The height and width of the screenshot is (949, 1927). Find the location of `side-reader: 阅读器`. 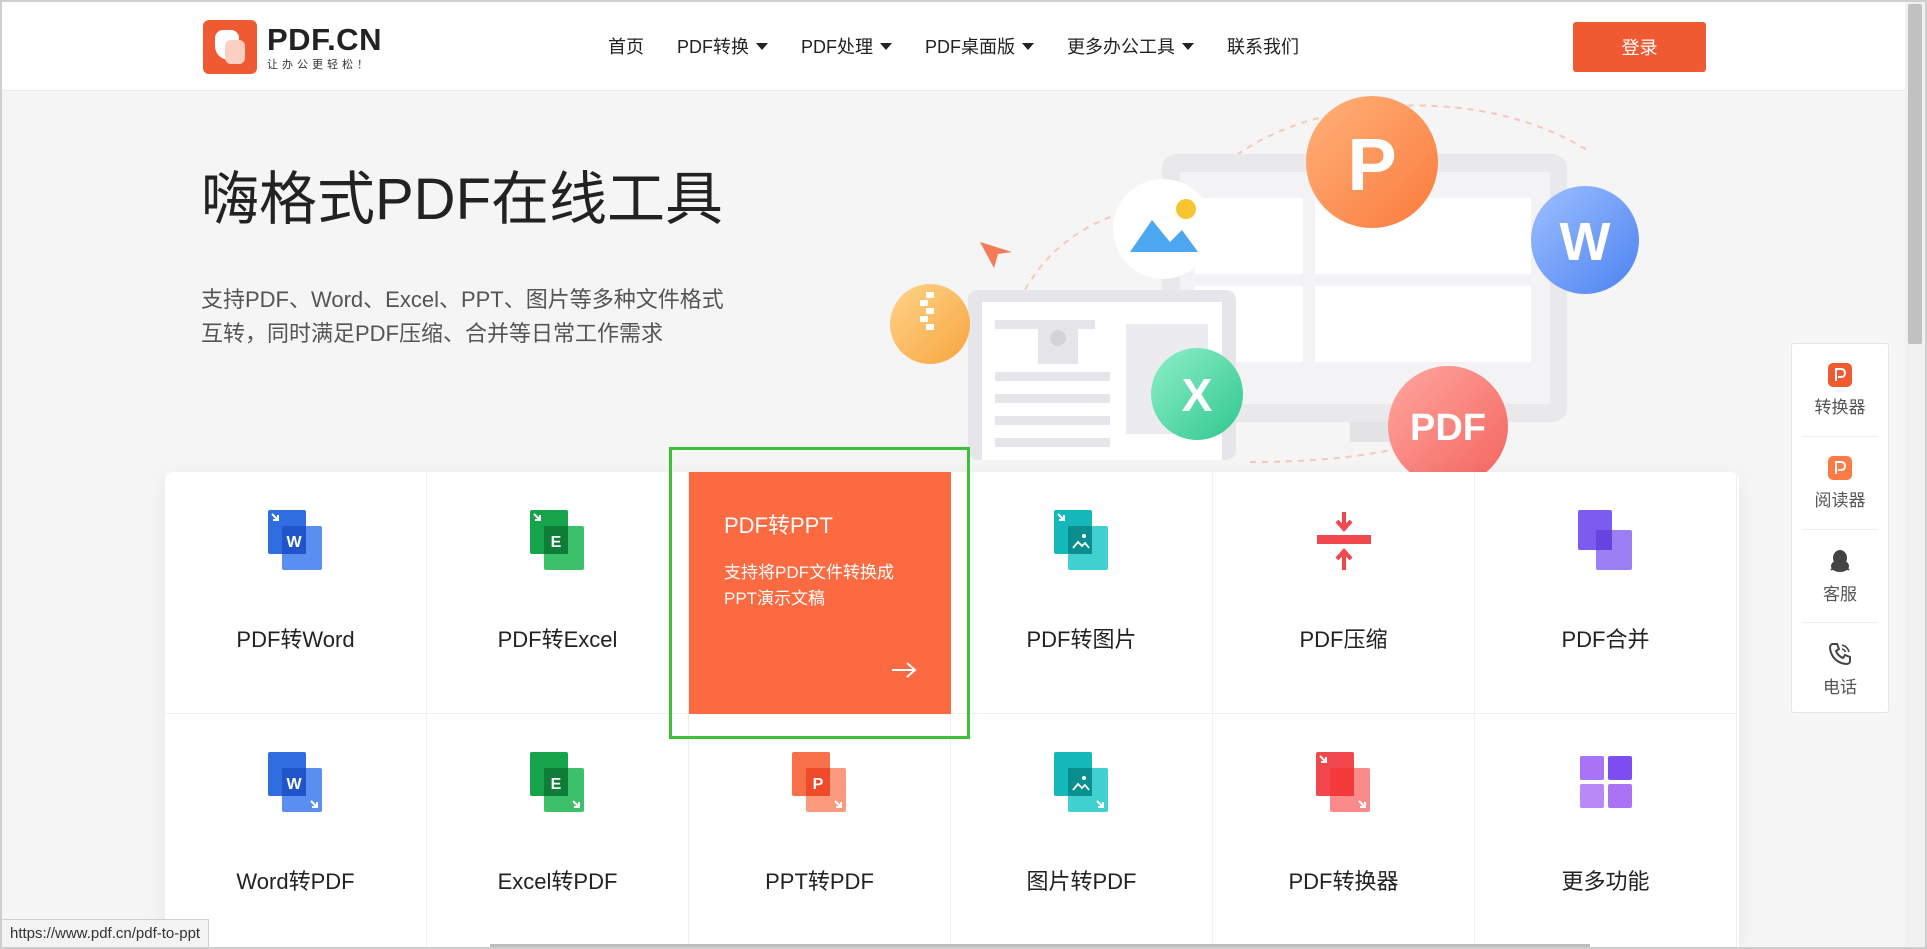

side-reader: 阅读器 is located at coordinates (1840, 483).